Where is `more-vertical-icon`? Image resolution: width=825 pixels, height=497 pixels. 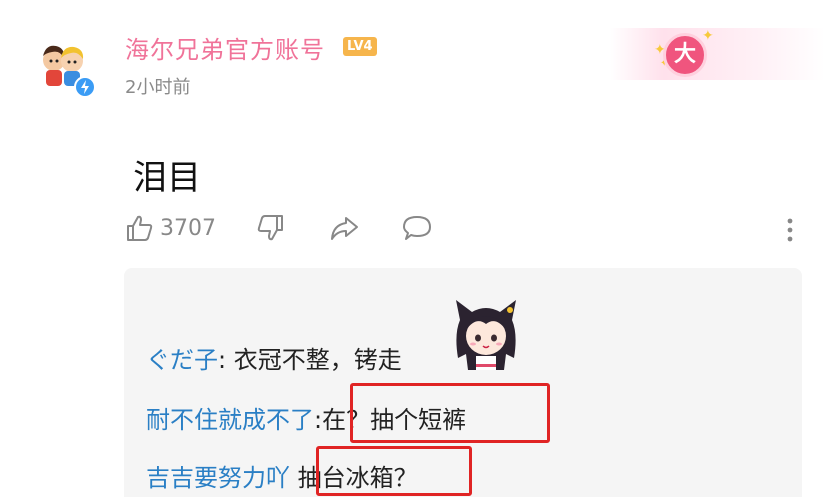 more-vertical-icon is located at coordinates (790, 230).